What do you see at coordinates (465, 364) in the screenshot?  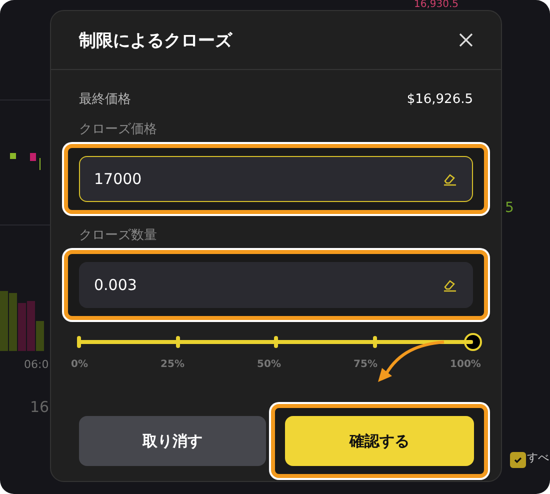 I see `slider-mark: 100%` at bounding box center [465, 364].